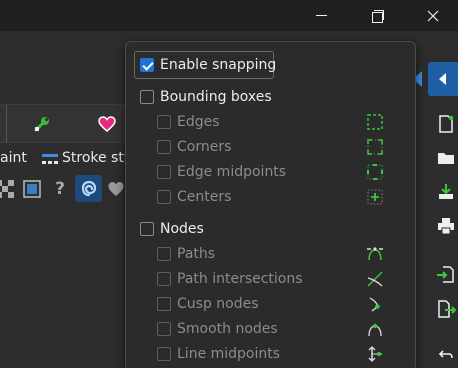 This screenshot has width=458, height=368. Describe the element at coordinates (164, 197) in the screenshot. I see `centers-checkbox` at that location.